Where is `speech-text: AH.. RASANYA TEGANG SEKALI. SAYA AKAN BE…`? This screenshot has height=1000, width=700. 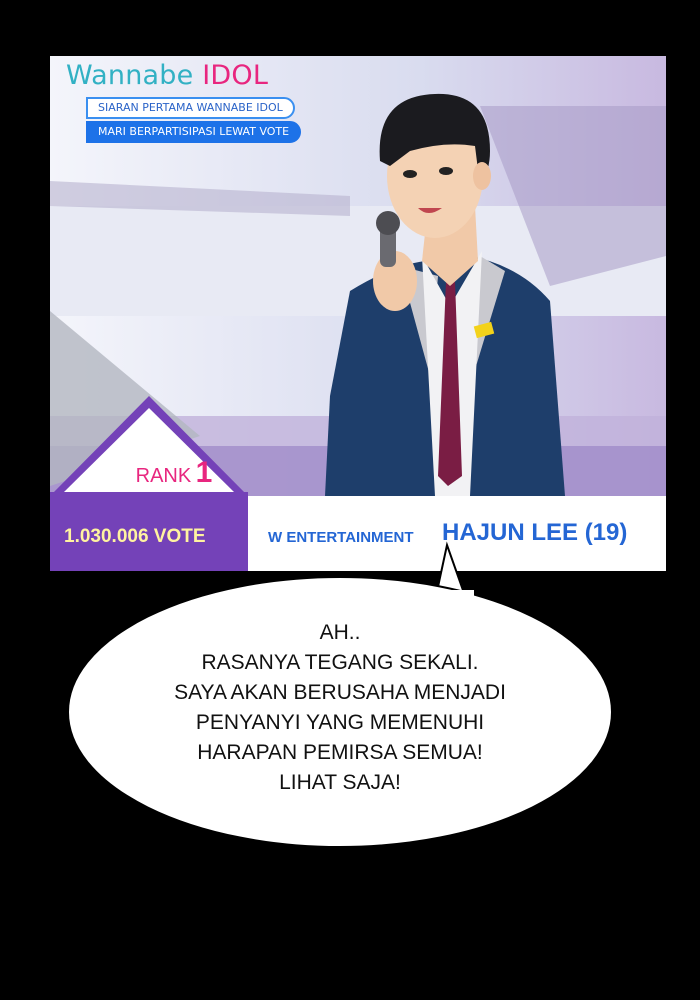
speech-text: AH.. RASANYA TEGANG SEKALI. SAYA AKAN BE… is located at coordinates (340, 708).